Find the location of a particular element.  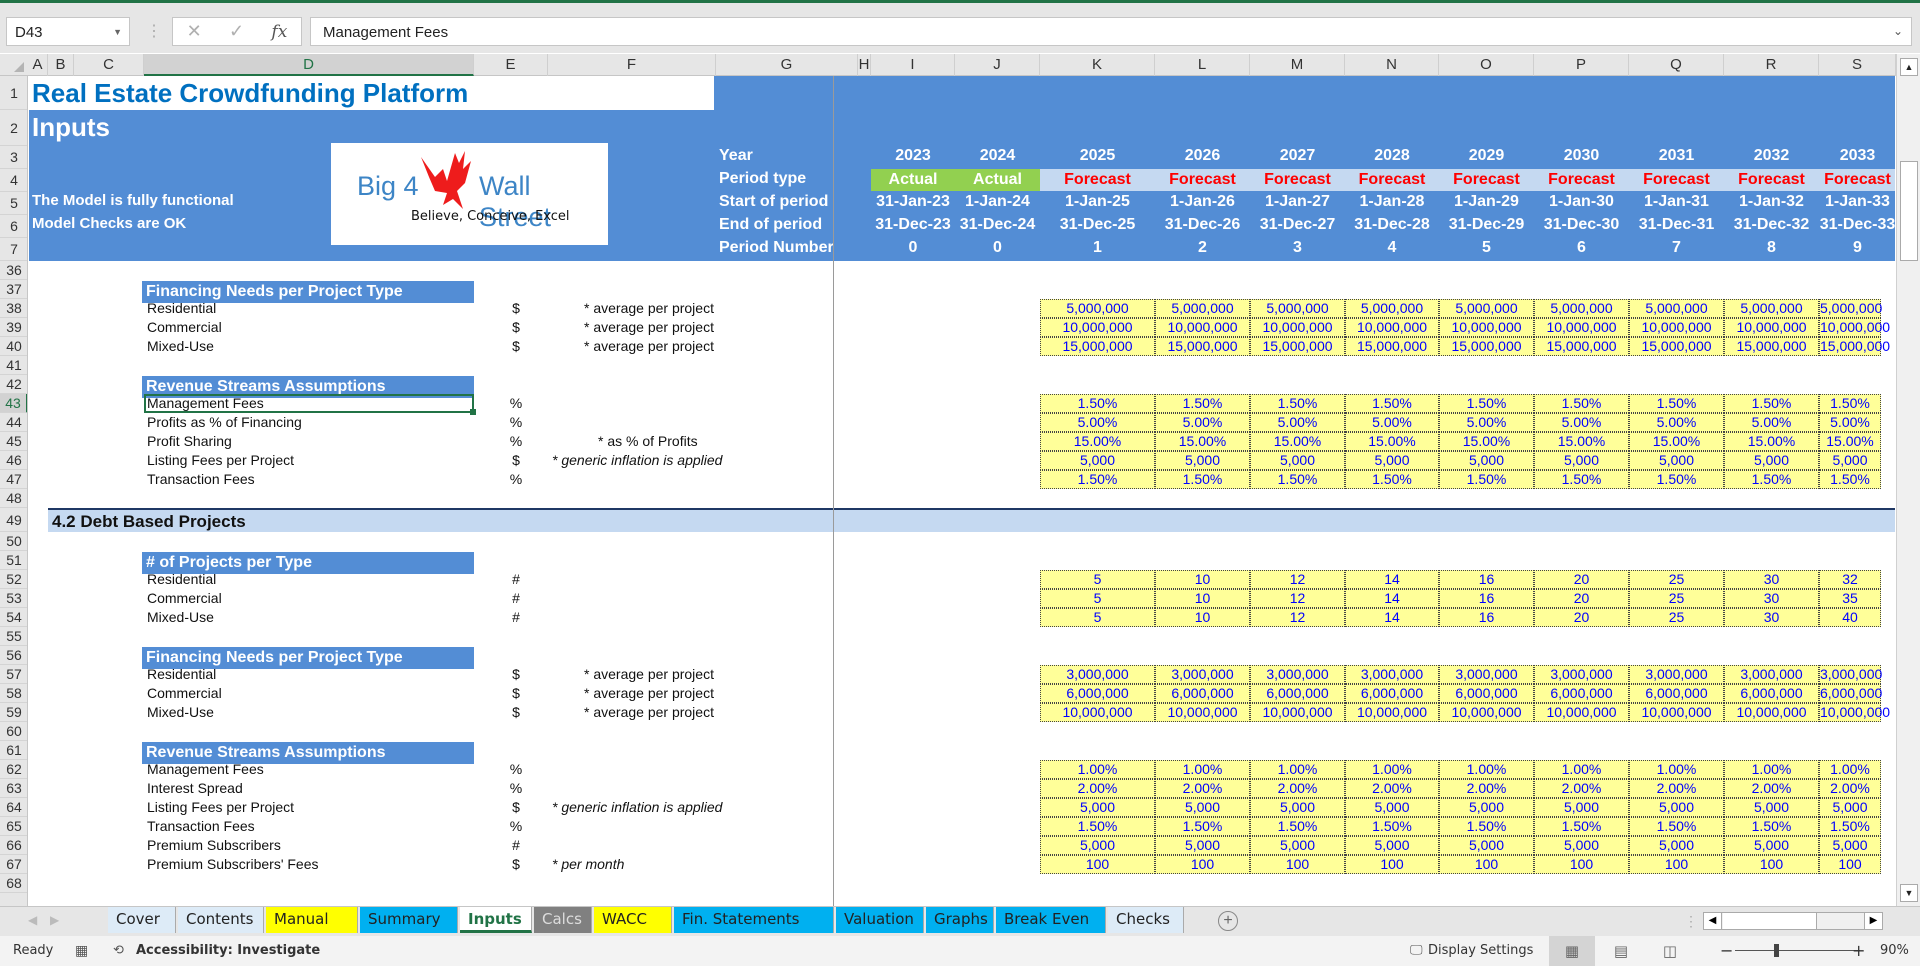

check-icon: ✓ is located at coordinates (236, 31).